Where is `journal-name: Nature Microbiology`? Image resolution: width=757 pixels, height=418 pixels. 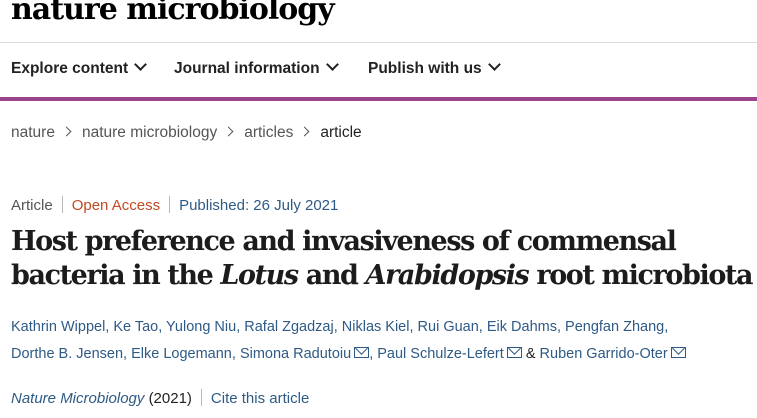
journal-name: Nature Microbiology is located at coordinates (77, 398).